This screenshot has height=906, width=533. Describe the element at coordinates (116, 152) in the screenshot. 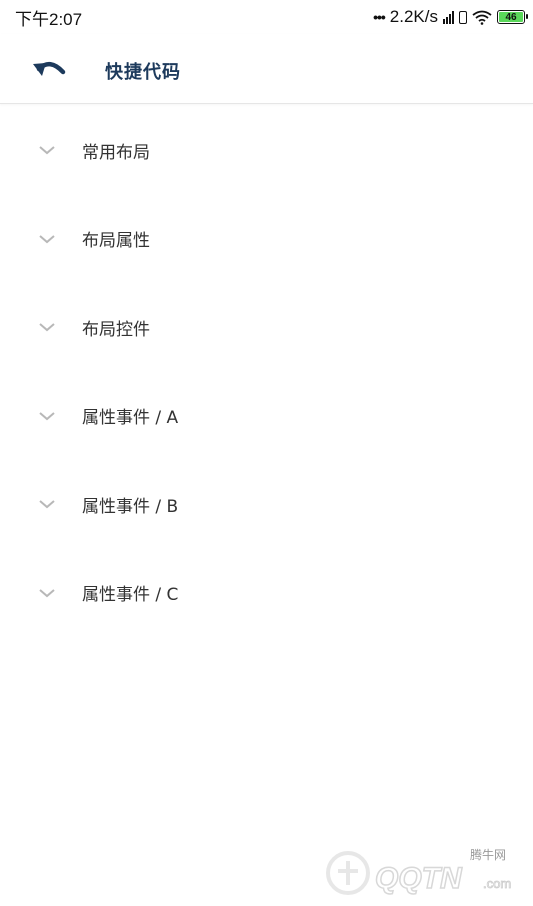

I see `list-item-label: 常用布局` at that location.